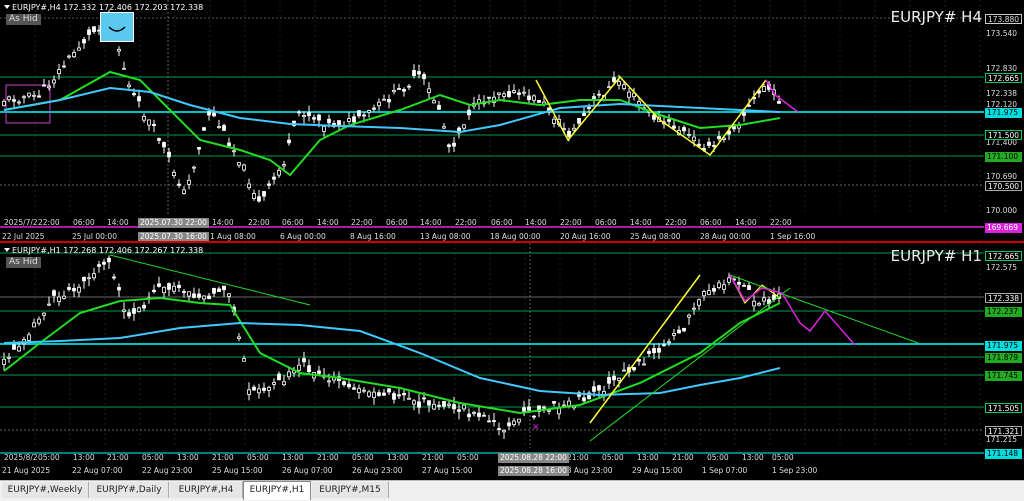  I want to click on date-label: 1 Aug 08:00, so click(233, 236).